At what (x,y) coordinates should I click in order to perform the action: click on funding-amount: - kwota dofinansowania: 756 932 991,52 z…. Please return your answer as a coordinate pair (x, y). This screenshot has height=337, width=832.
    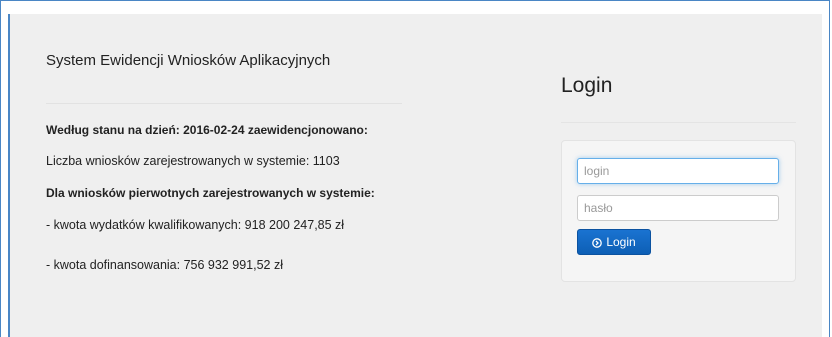
    Looking at the image, I should click on (164, 265).